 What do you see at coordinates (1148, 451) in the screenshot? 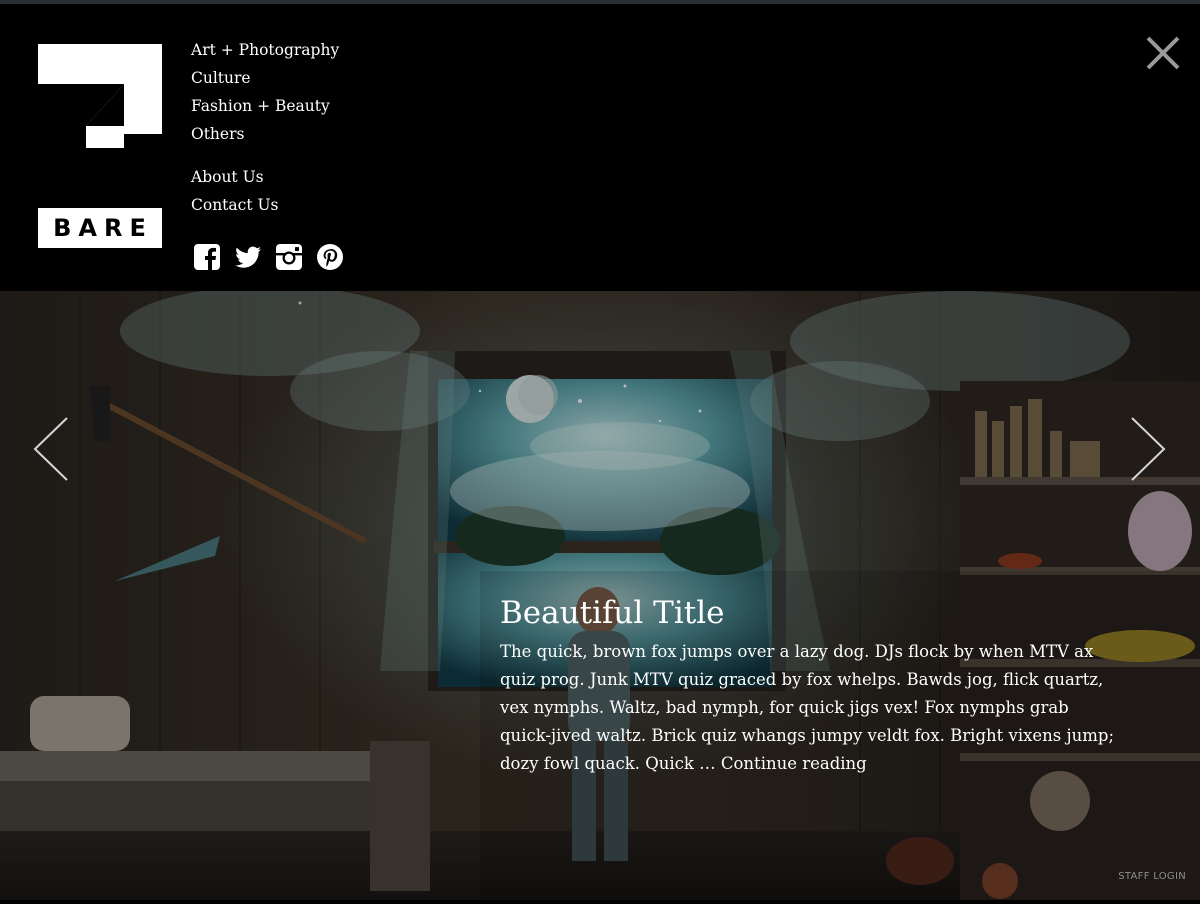
I see `slider-next-arrow` at bounding box center [1148, 451].